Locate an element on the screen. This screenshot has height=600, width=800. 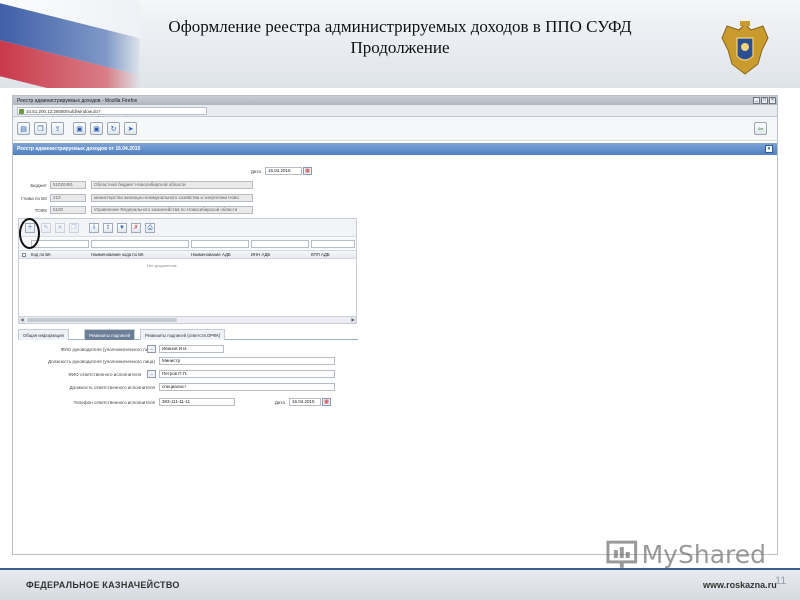
watermark: MyShared is located at coordinates (686, 554).